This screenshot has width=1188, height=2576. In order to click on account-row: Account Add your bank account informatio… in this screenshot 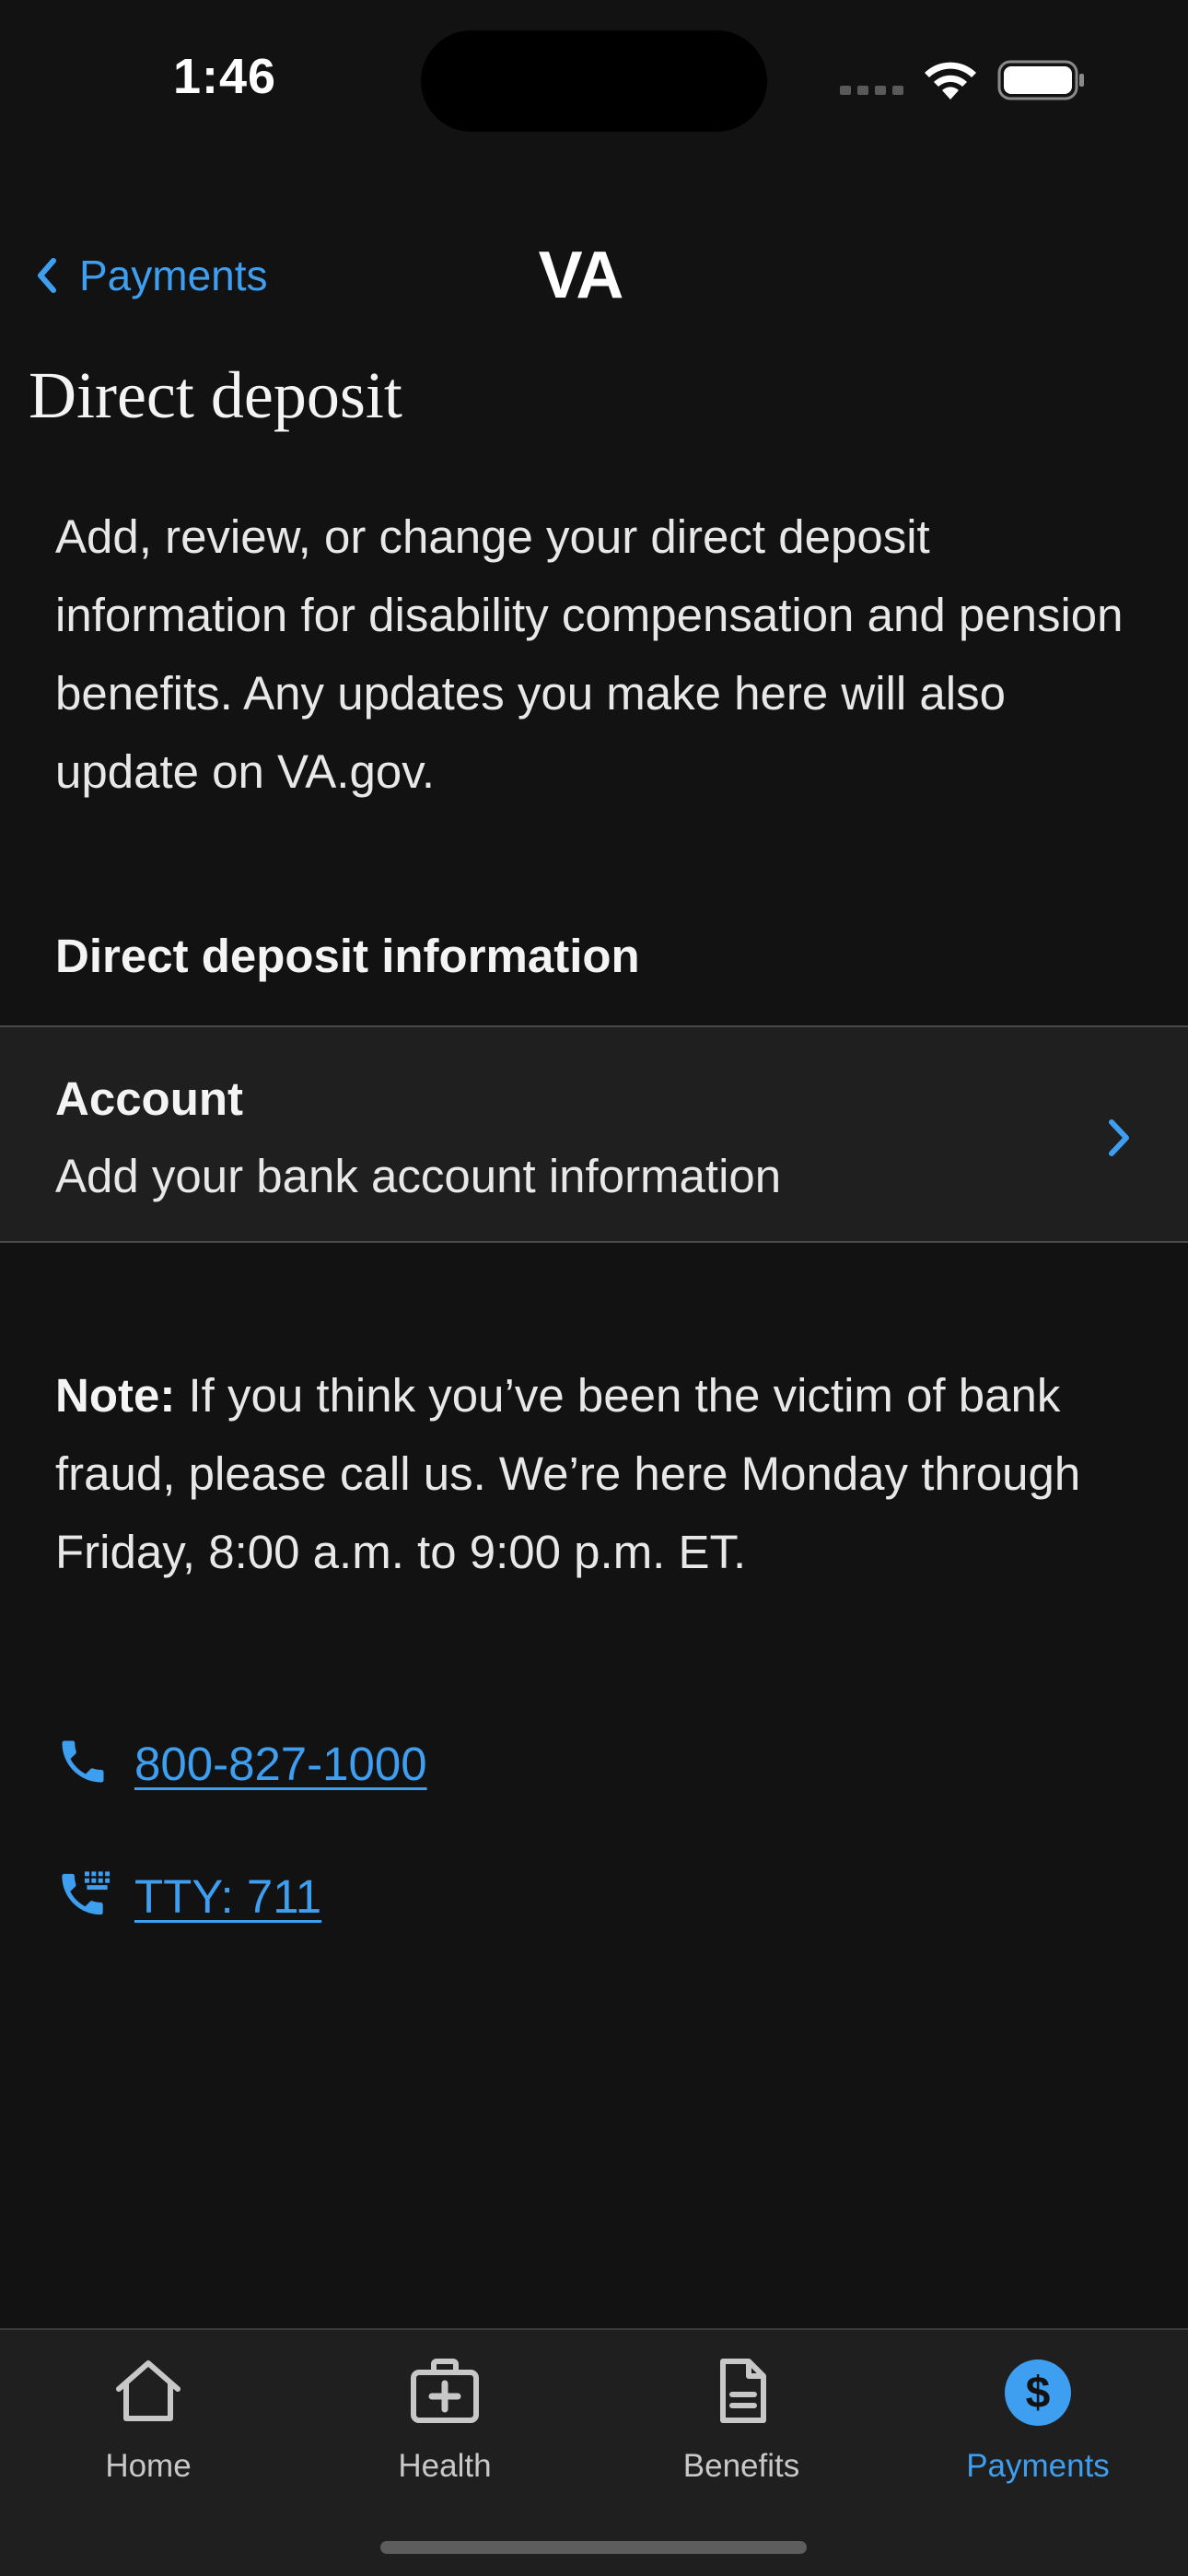, I will do `click(594, 1134)`.